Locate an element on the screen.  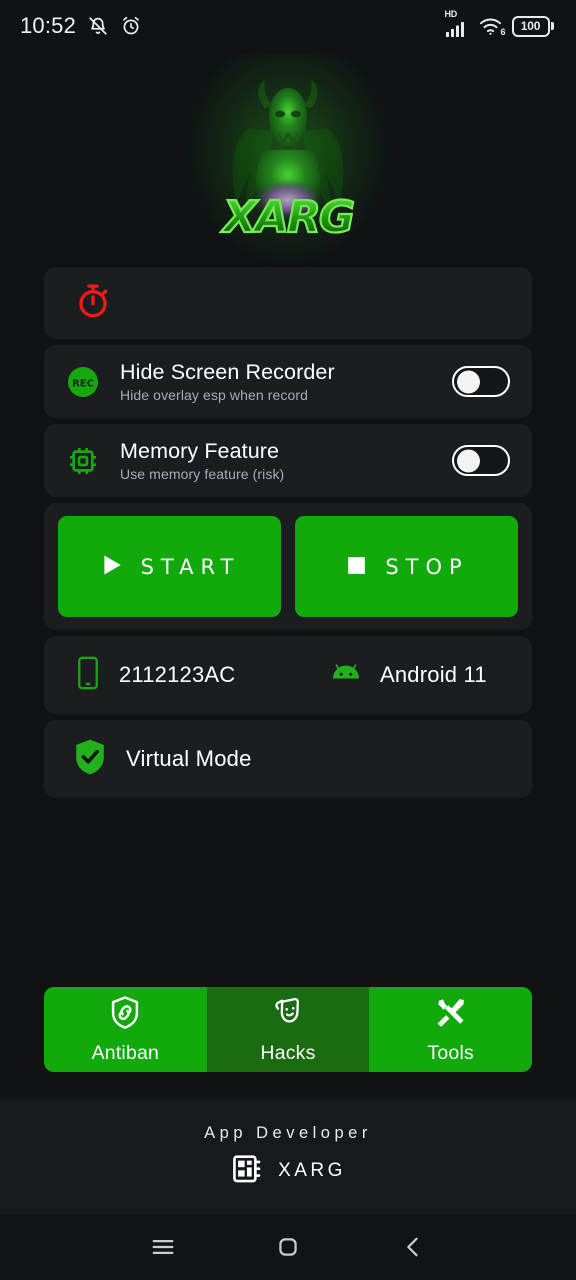
battery-level-label: 100 is located at coordinates (530, 26).